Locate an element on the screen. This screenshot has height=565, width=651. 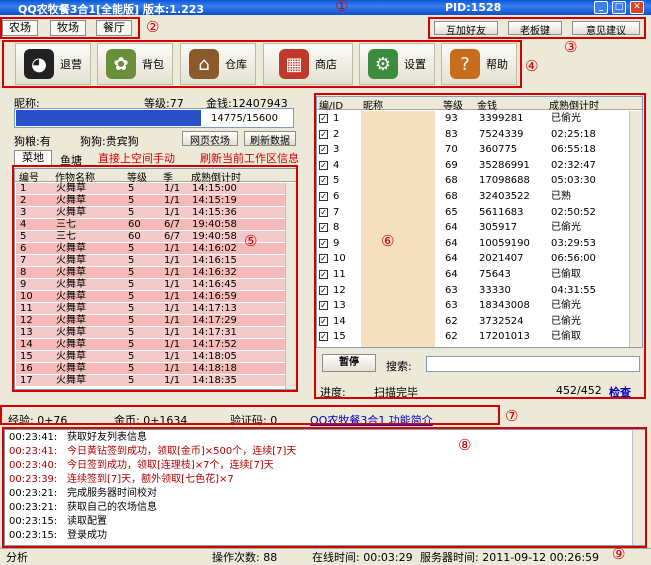
exp-progress-text: 14775/15600 is located at coordinates (244, 118).